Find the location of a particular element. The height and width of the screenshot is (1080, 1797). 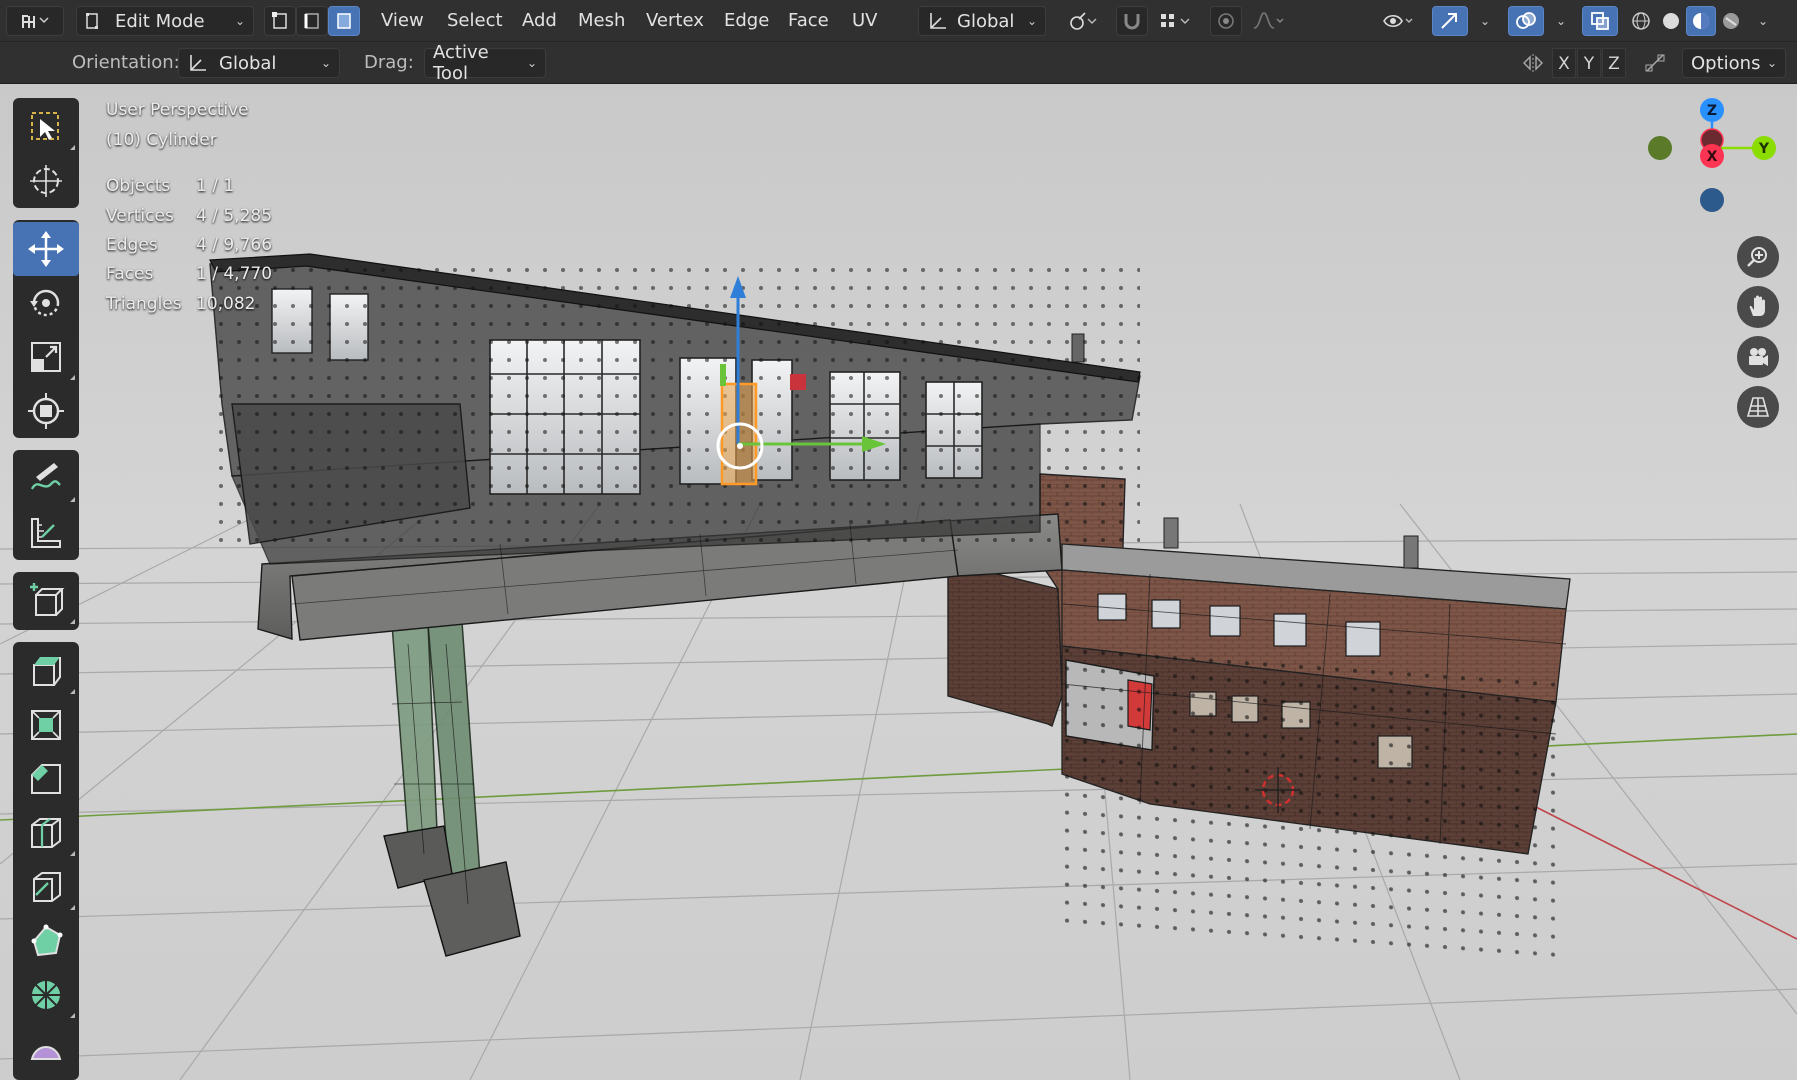

menu-mesh: Mesh is located at coordinates (601, 21).